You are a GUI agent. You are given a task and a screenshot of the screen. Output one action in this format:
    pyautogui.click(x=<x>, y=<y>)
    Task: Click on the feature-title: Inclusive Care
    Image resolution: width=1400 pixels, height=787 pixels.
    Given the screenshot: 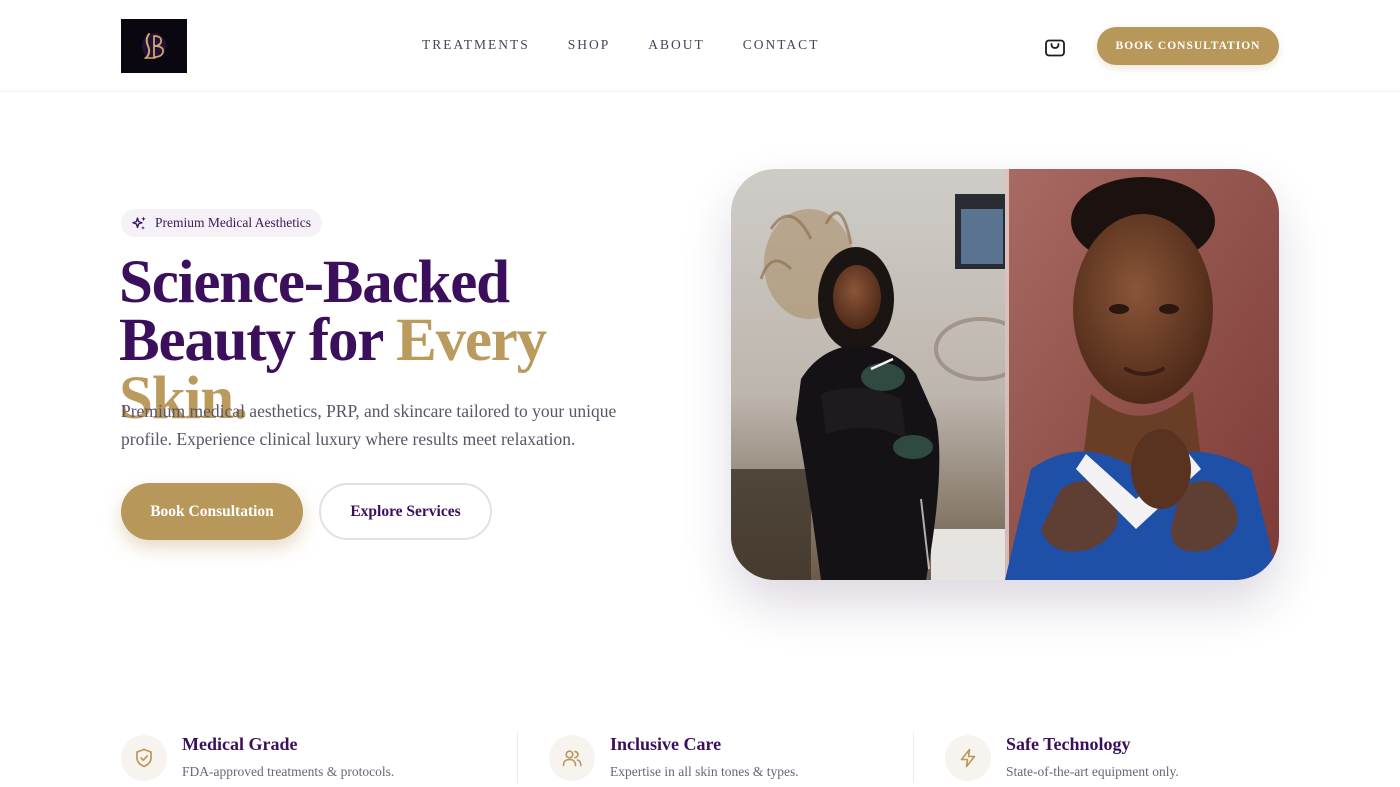 What is the action you would take?
    pyautogui.click(x=666, y=744)
    